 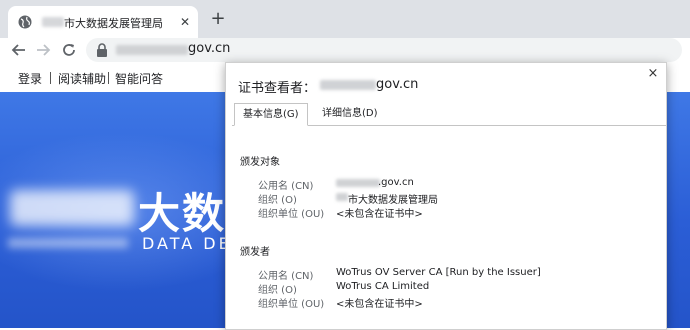 What do you see at coordinates (379, 304) in the screenshot?
I see `issuer-ou-value: <未包含在证书中>` at bounding box center [379, 304].